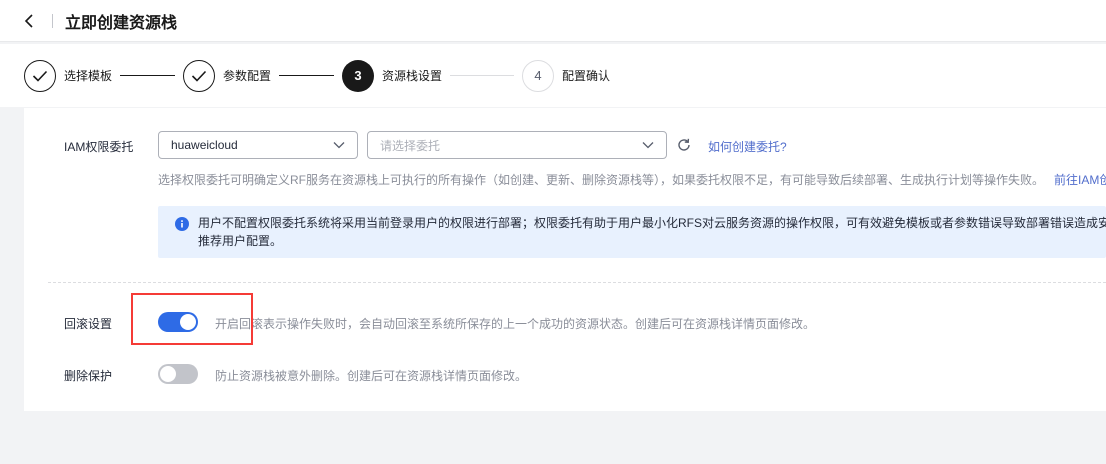  What do you see at coordinates (29, 21) in the screenshot?
I see `back-icon` at bounding box center [29, 21].